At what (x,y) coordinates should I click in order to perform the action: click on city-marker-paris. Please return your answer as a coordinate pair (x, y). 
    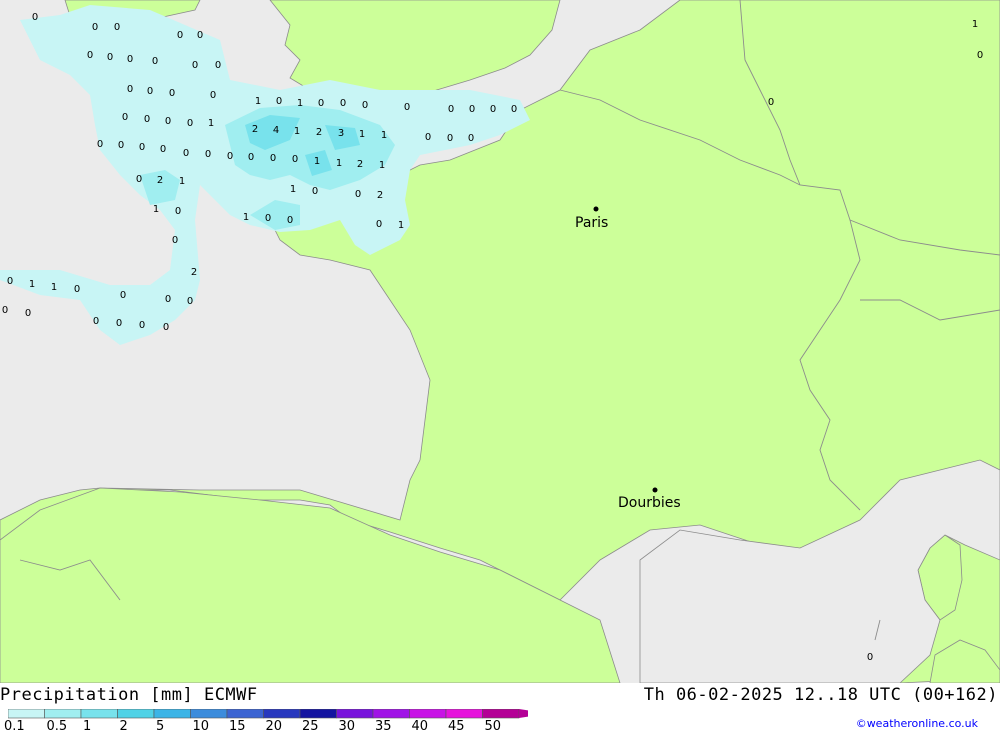
    Looking at the image, I should click on (596, 209).